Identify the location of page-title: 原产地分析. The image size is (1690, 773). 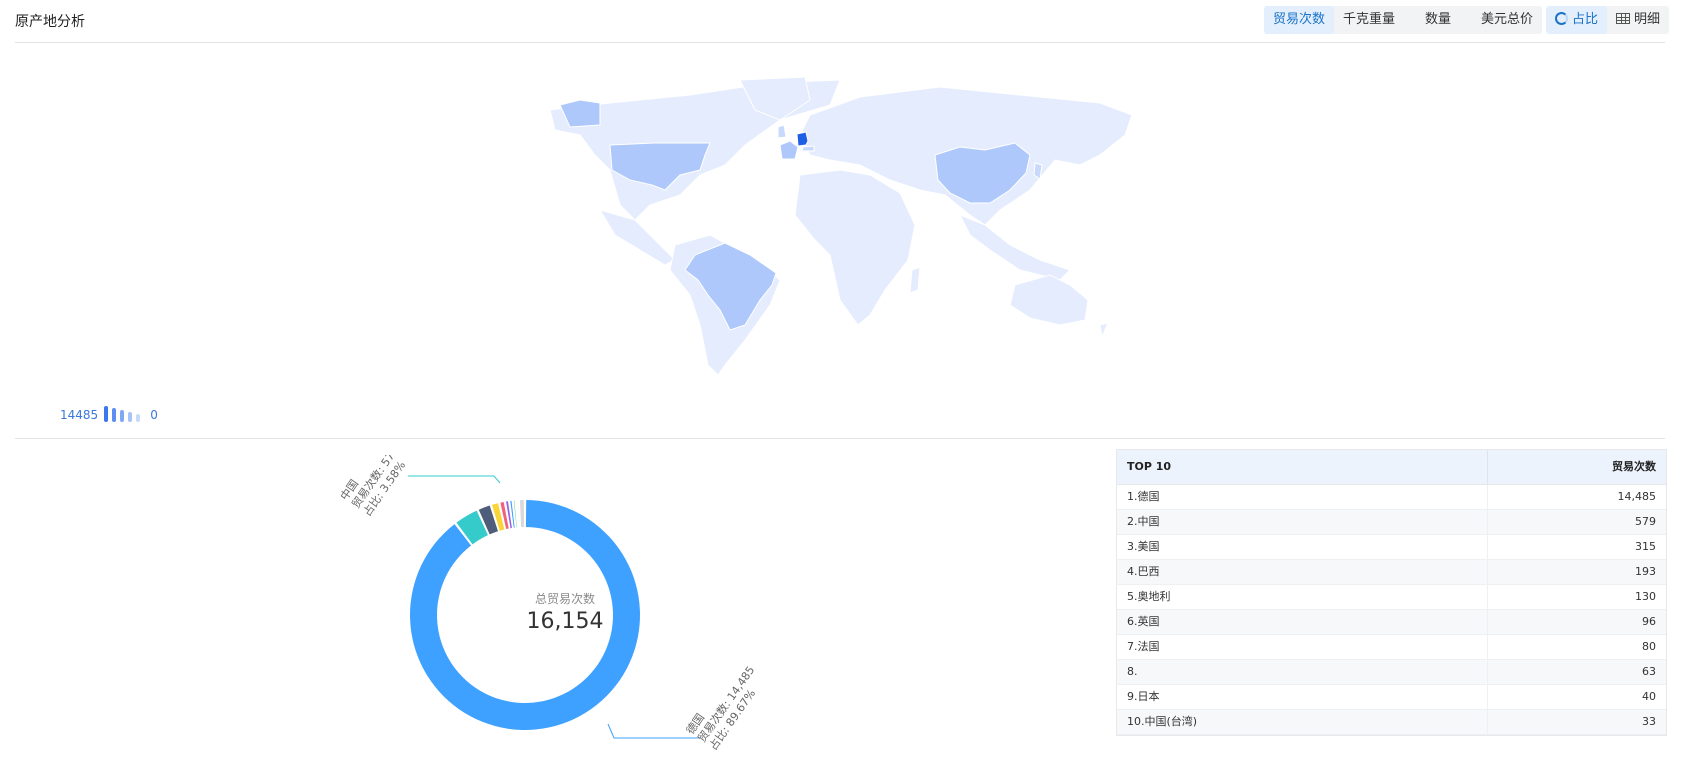
(50, 22).